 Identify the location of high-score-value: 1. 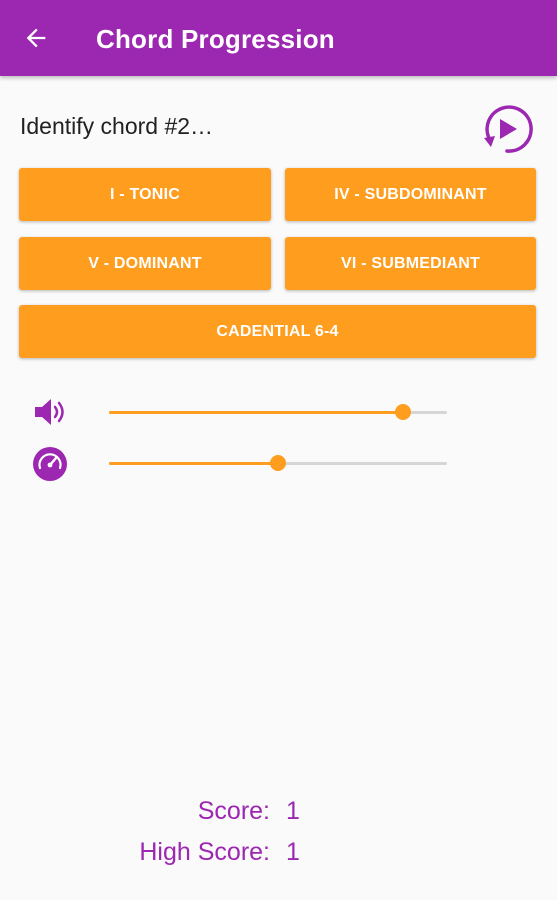
(293, 852).